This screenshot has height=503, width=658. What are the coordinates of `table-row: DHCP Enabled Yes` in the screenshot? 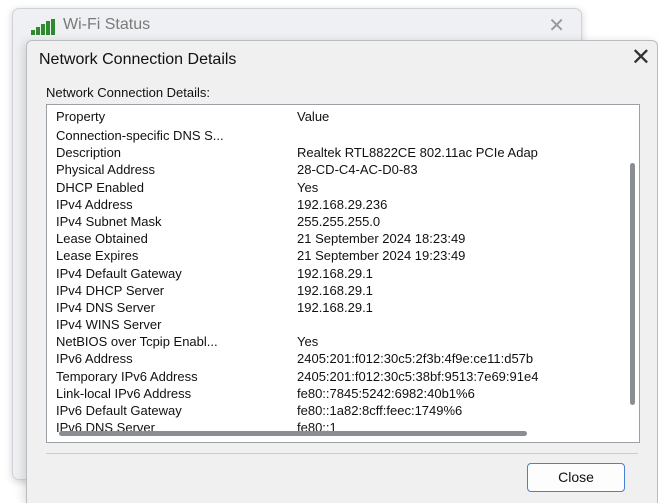 It's located at (336, 187).